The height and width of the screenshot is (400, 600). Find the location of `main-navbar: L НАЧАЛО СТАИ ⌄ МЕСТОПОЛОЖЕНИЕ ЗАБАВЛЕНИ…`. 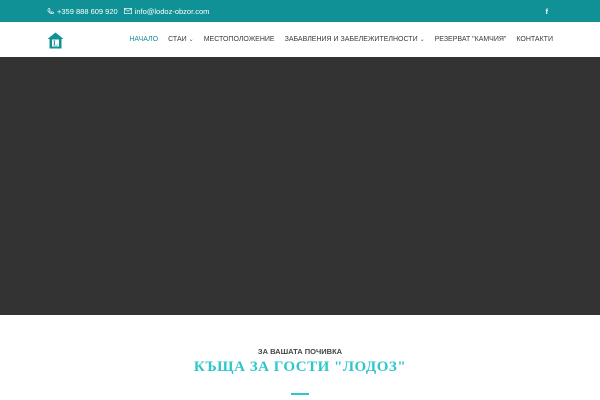

main-navbar: L НАЧАЛО СТАИ ⌄ МЕСТОПОЛОЖЕНИЕ ЗАБАВЛЕНИ… is located at coordinates (300, 39).